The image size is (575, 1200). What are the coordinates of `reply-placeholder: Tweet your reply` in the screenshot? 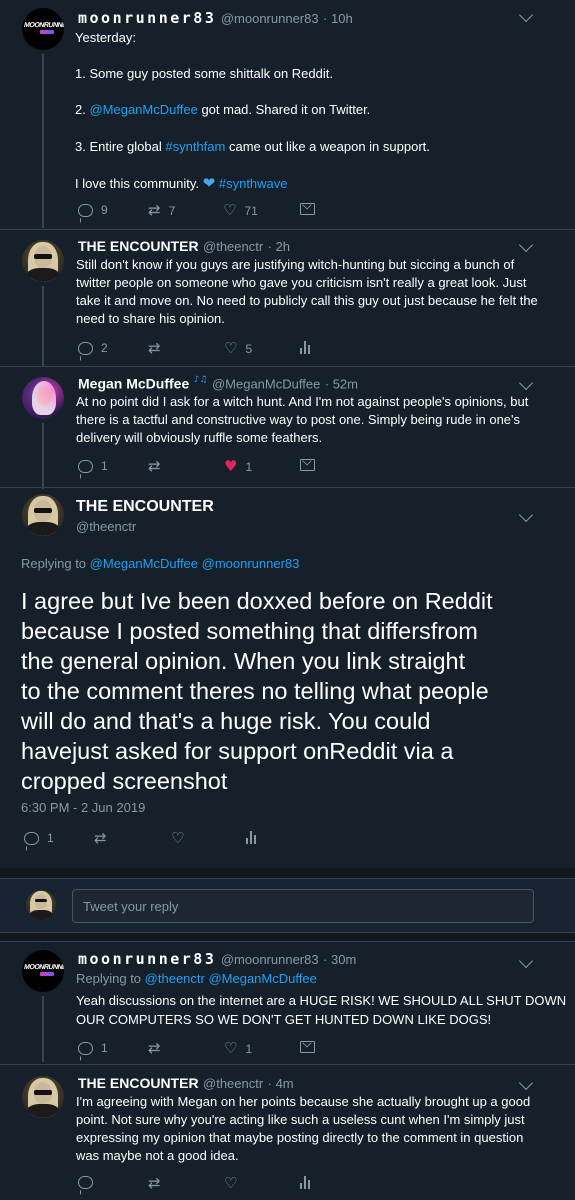 It's located at (131, 906).